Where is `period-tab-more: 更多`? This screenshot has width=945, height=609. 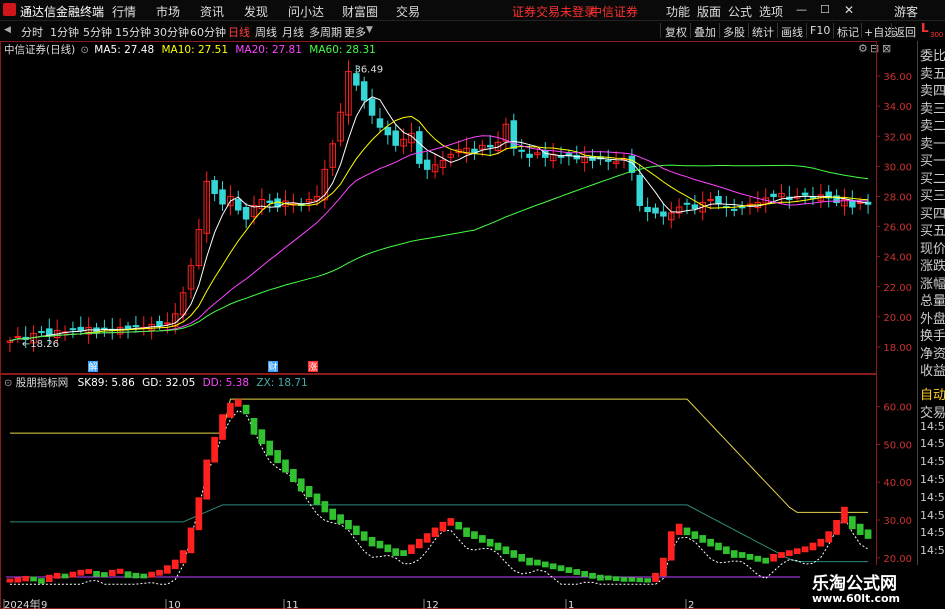
period-tab-more: 更多 is located at coordinates (355, 32).